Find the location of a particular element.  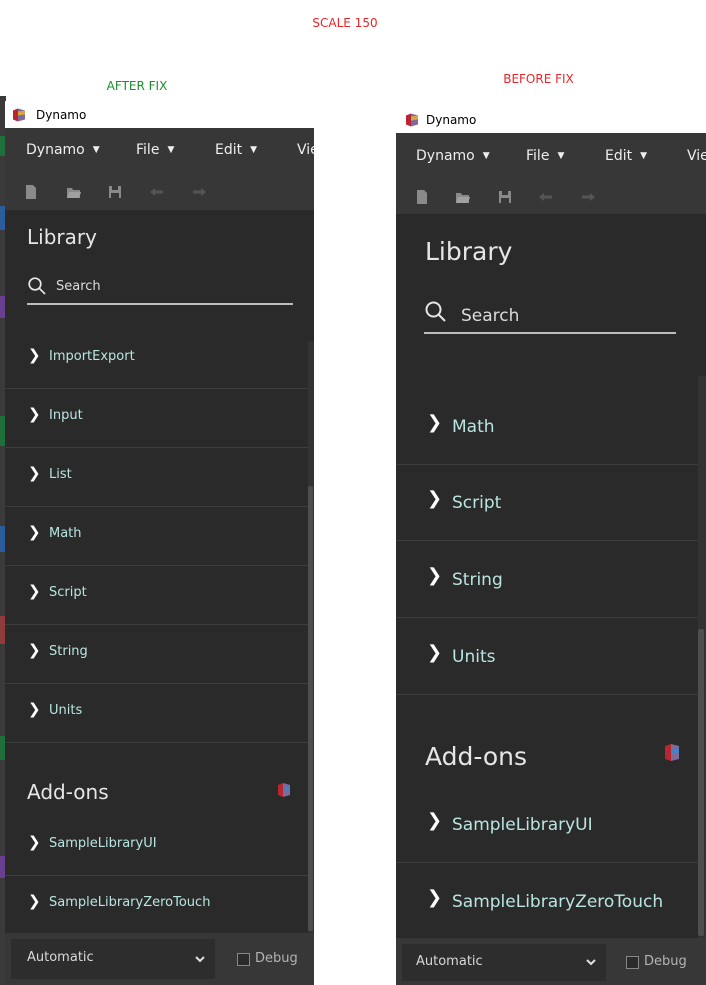

category-importexport: ❯ ImportExport is located at coordinates (156, 359).